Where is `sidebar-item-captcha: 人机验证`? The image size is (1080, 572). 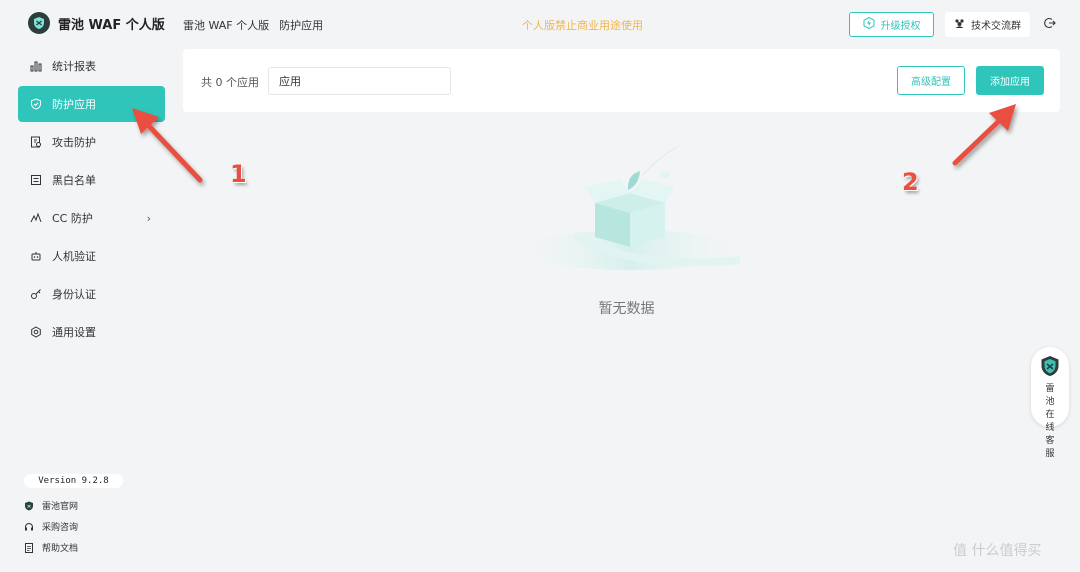
sidebar-item-captcha: 人机验证 is located at coordinates (91, 256).